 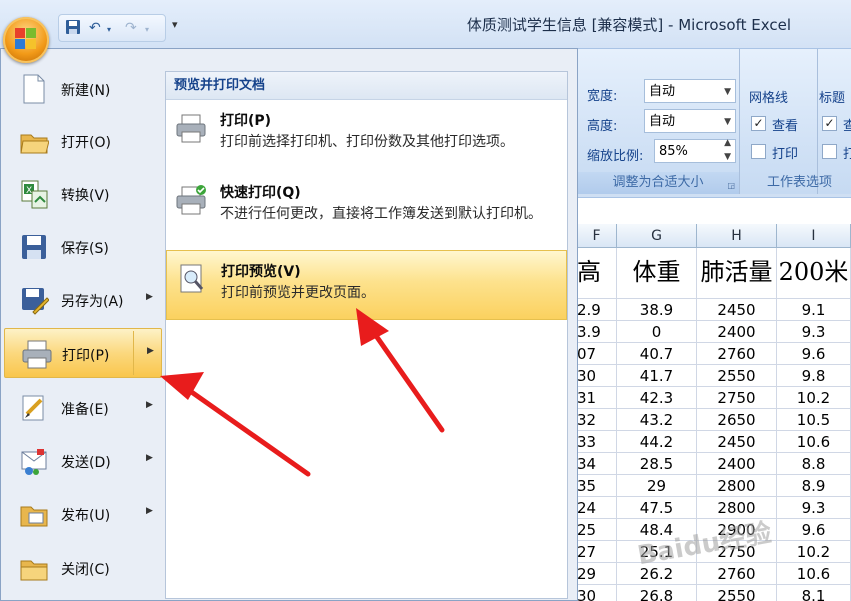 I want to click on table-cell: 44.2, so click(x=657, y=442).